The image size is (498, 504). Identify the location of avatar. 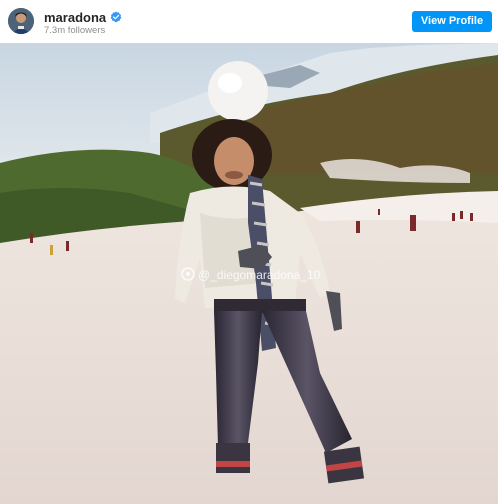
(21, 21).